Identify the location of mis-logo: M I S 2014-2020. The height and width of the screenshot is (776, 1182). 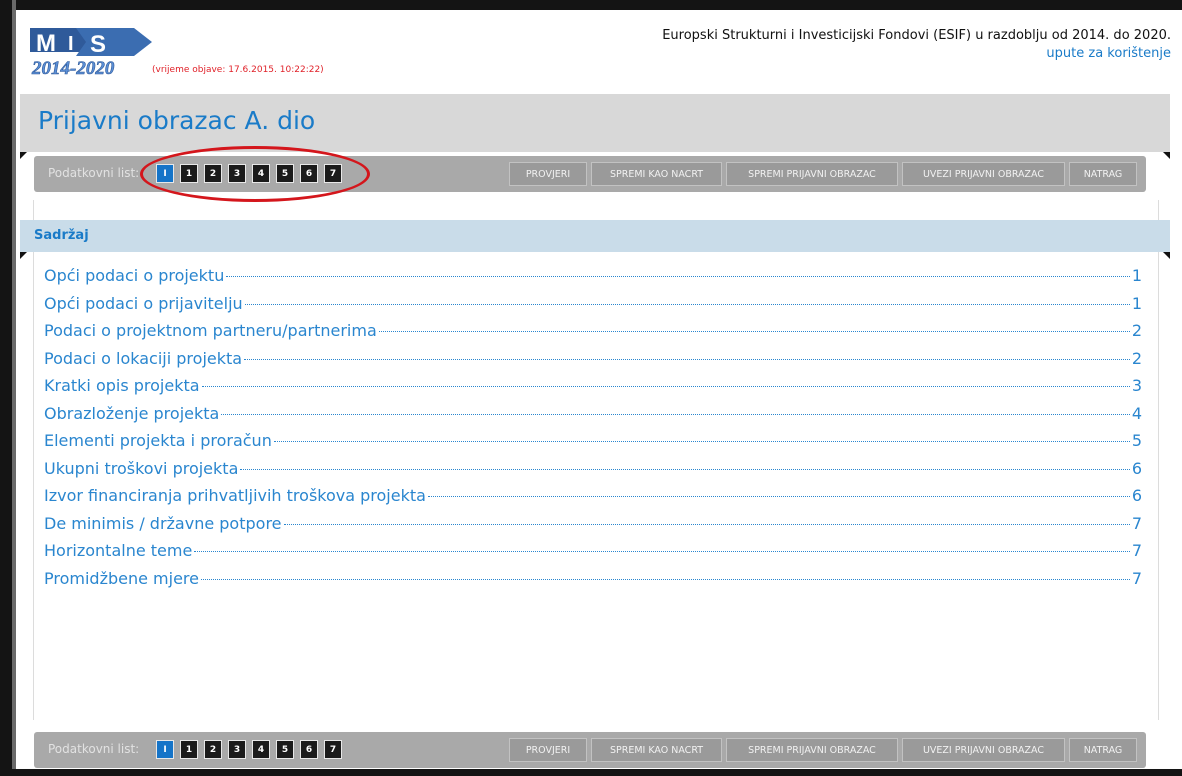
(92, 51).